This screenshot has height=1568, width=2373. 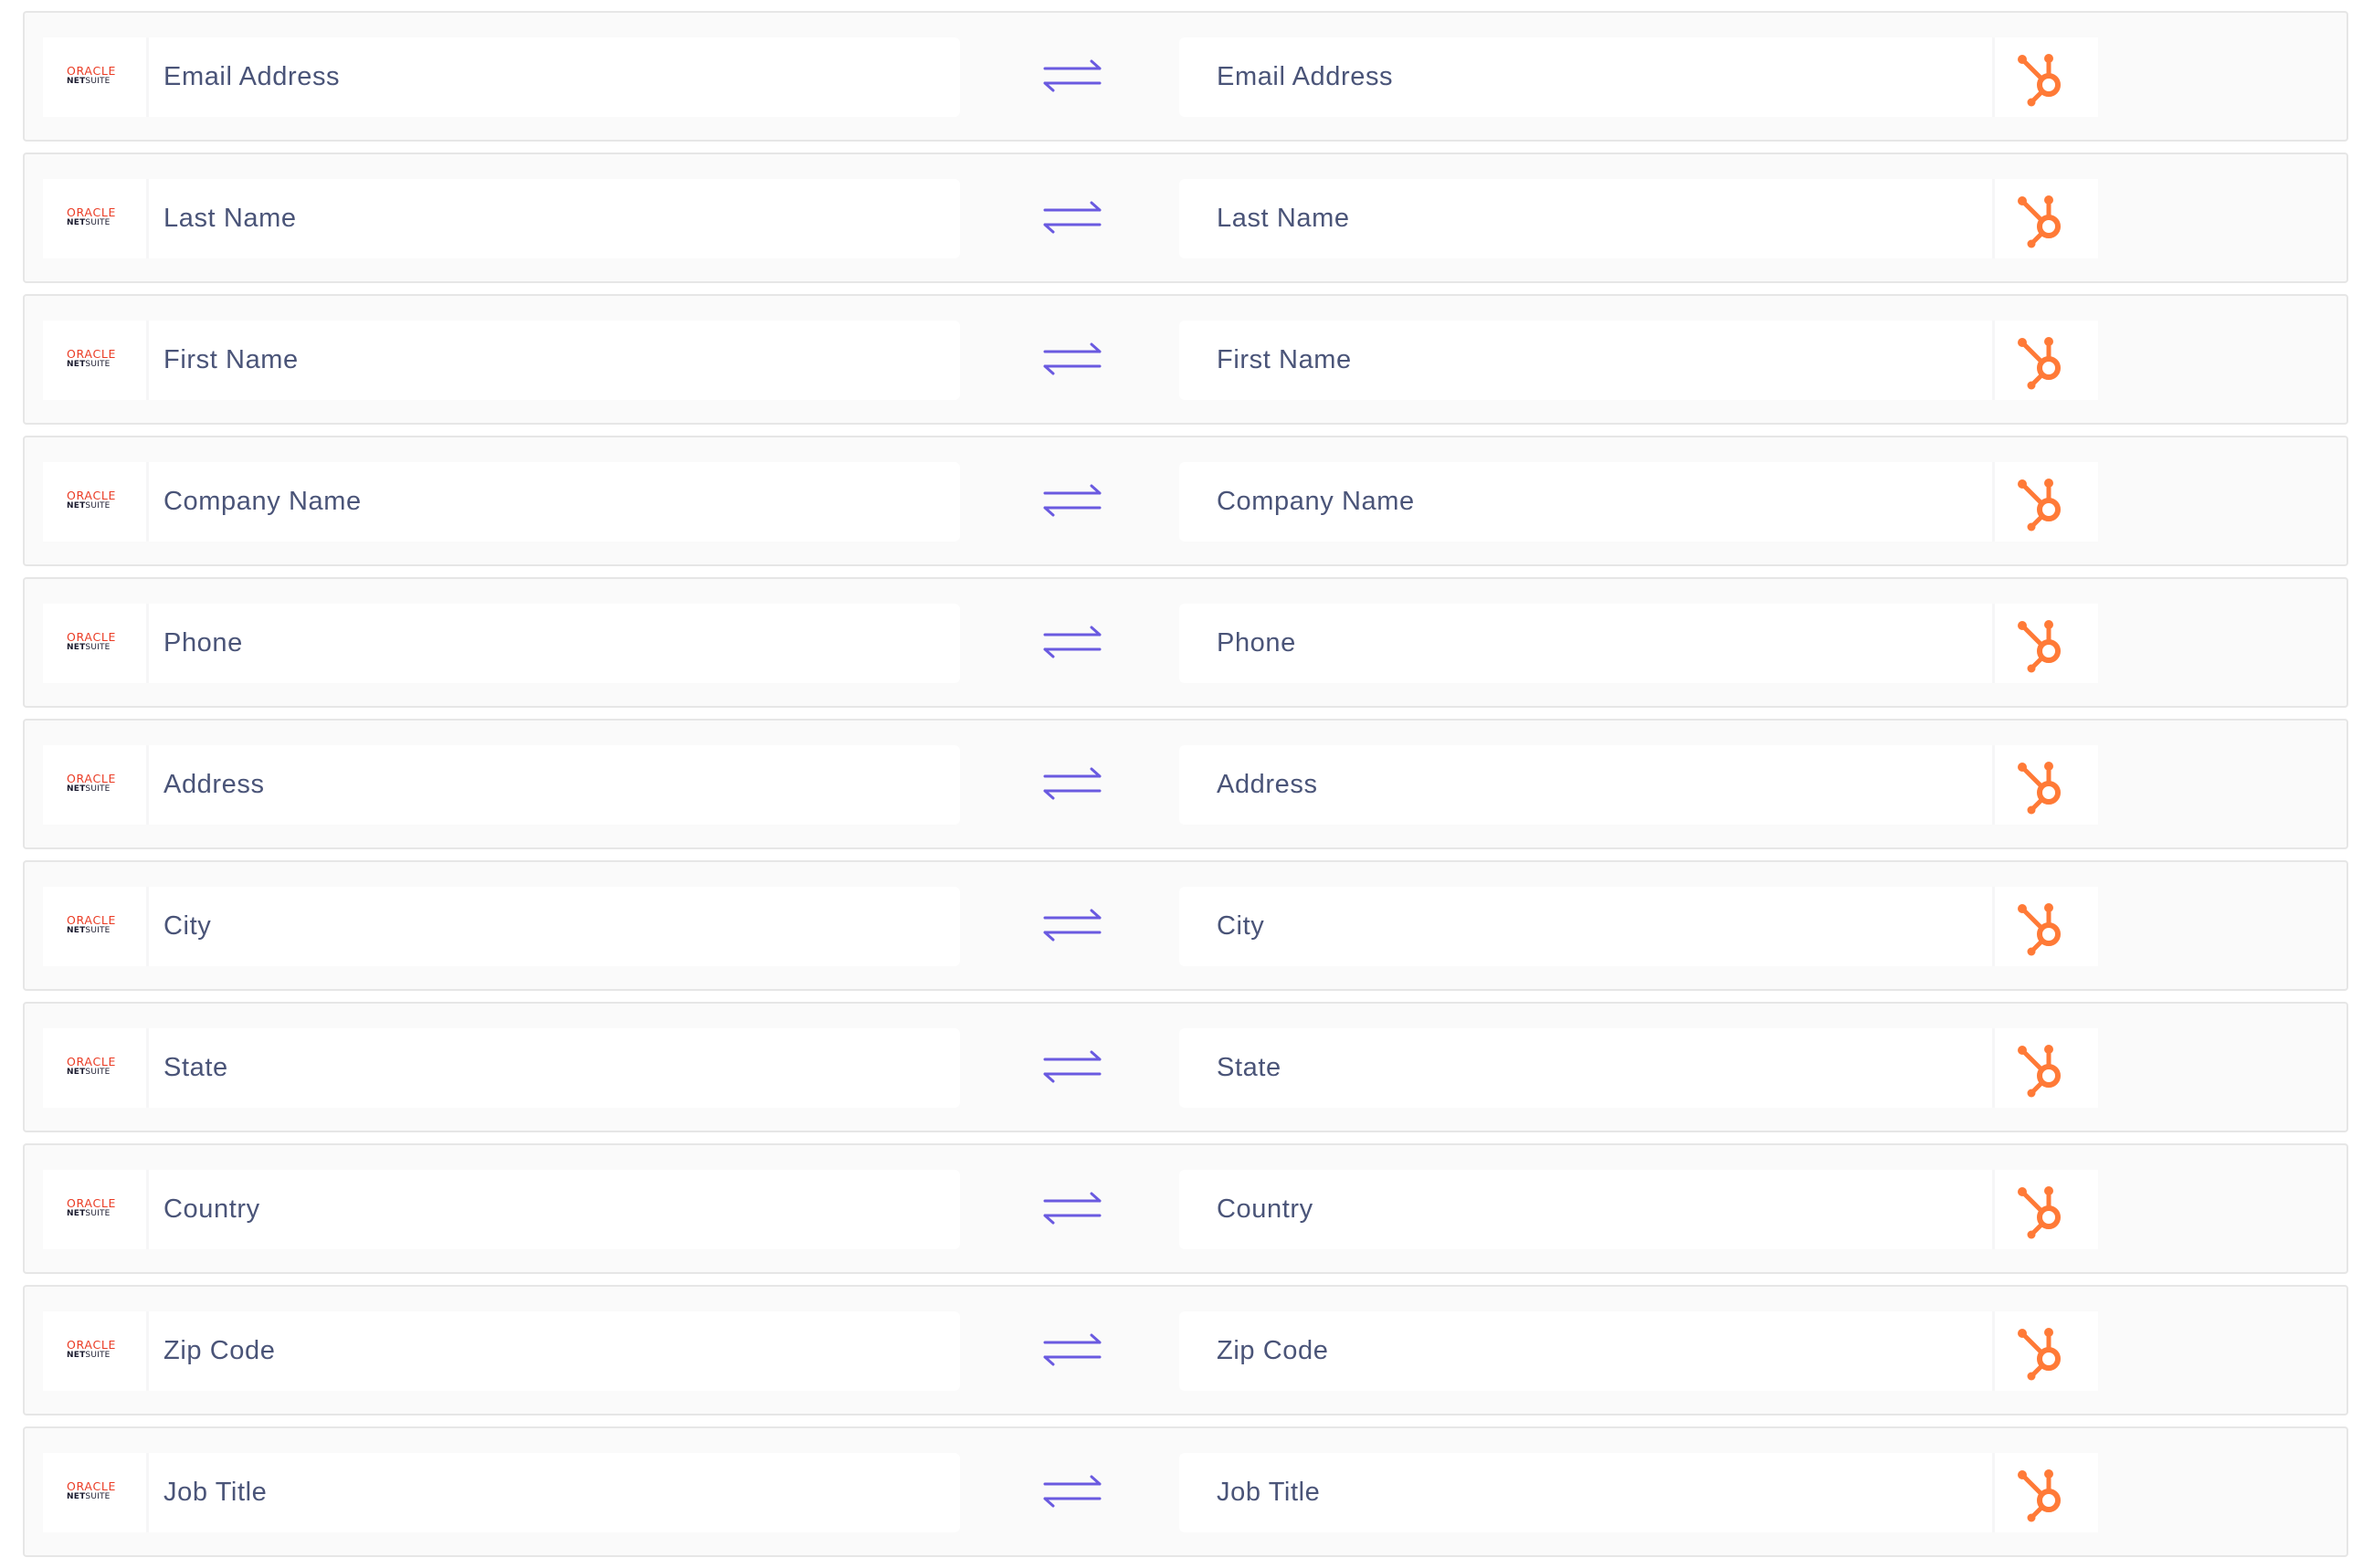 I want to click on hubspot-field: State, so click(x=1639, y=1068).